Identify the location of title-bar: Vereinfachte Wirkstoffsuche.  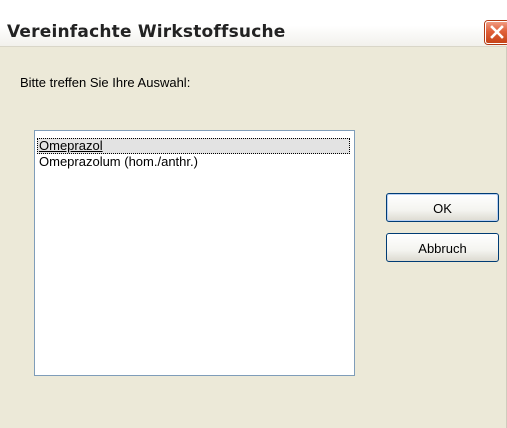
(253, 23).